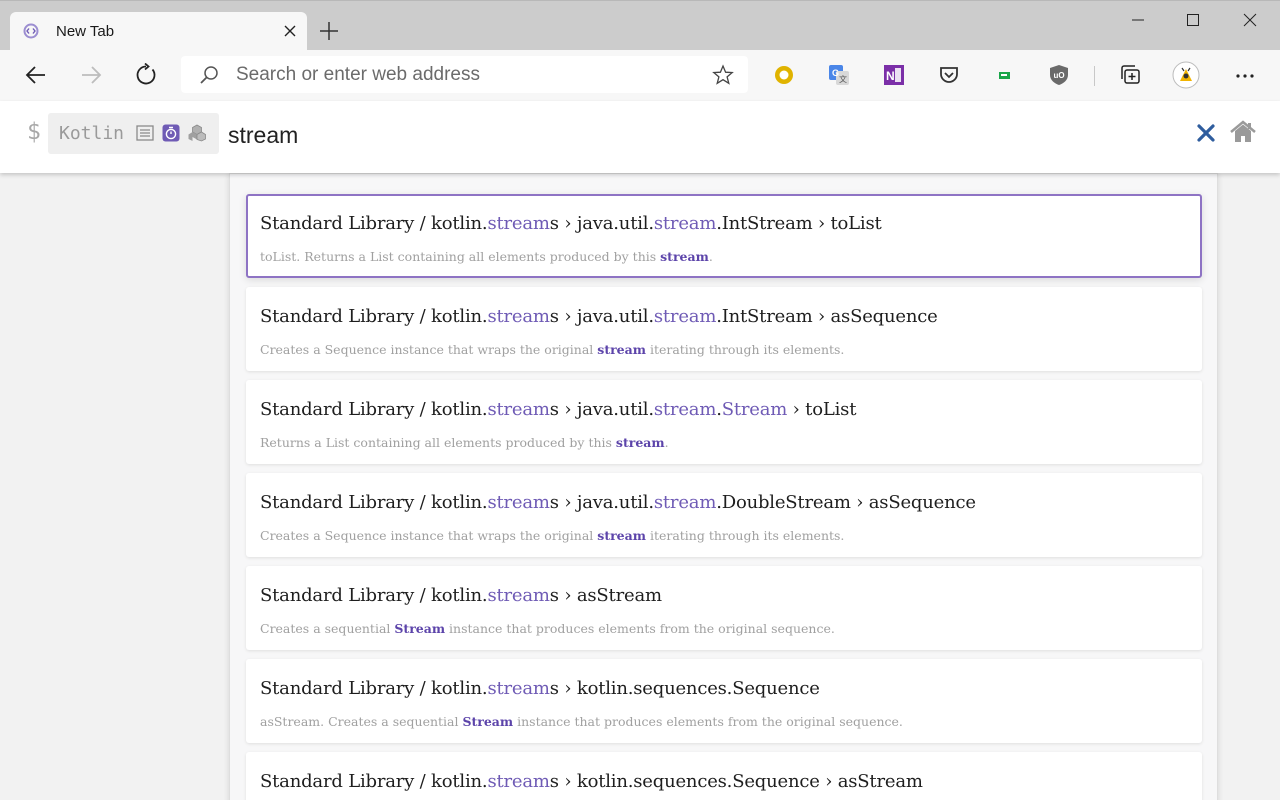 This screenshot has height=800, width=1280. What do you see at coordinates (1206, 133) in the screenshot?
I see `clear-x-icon` at bounding box center [1206, 133].